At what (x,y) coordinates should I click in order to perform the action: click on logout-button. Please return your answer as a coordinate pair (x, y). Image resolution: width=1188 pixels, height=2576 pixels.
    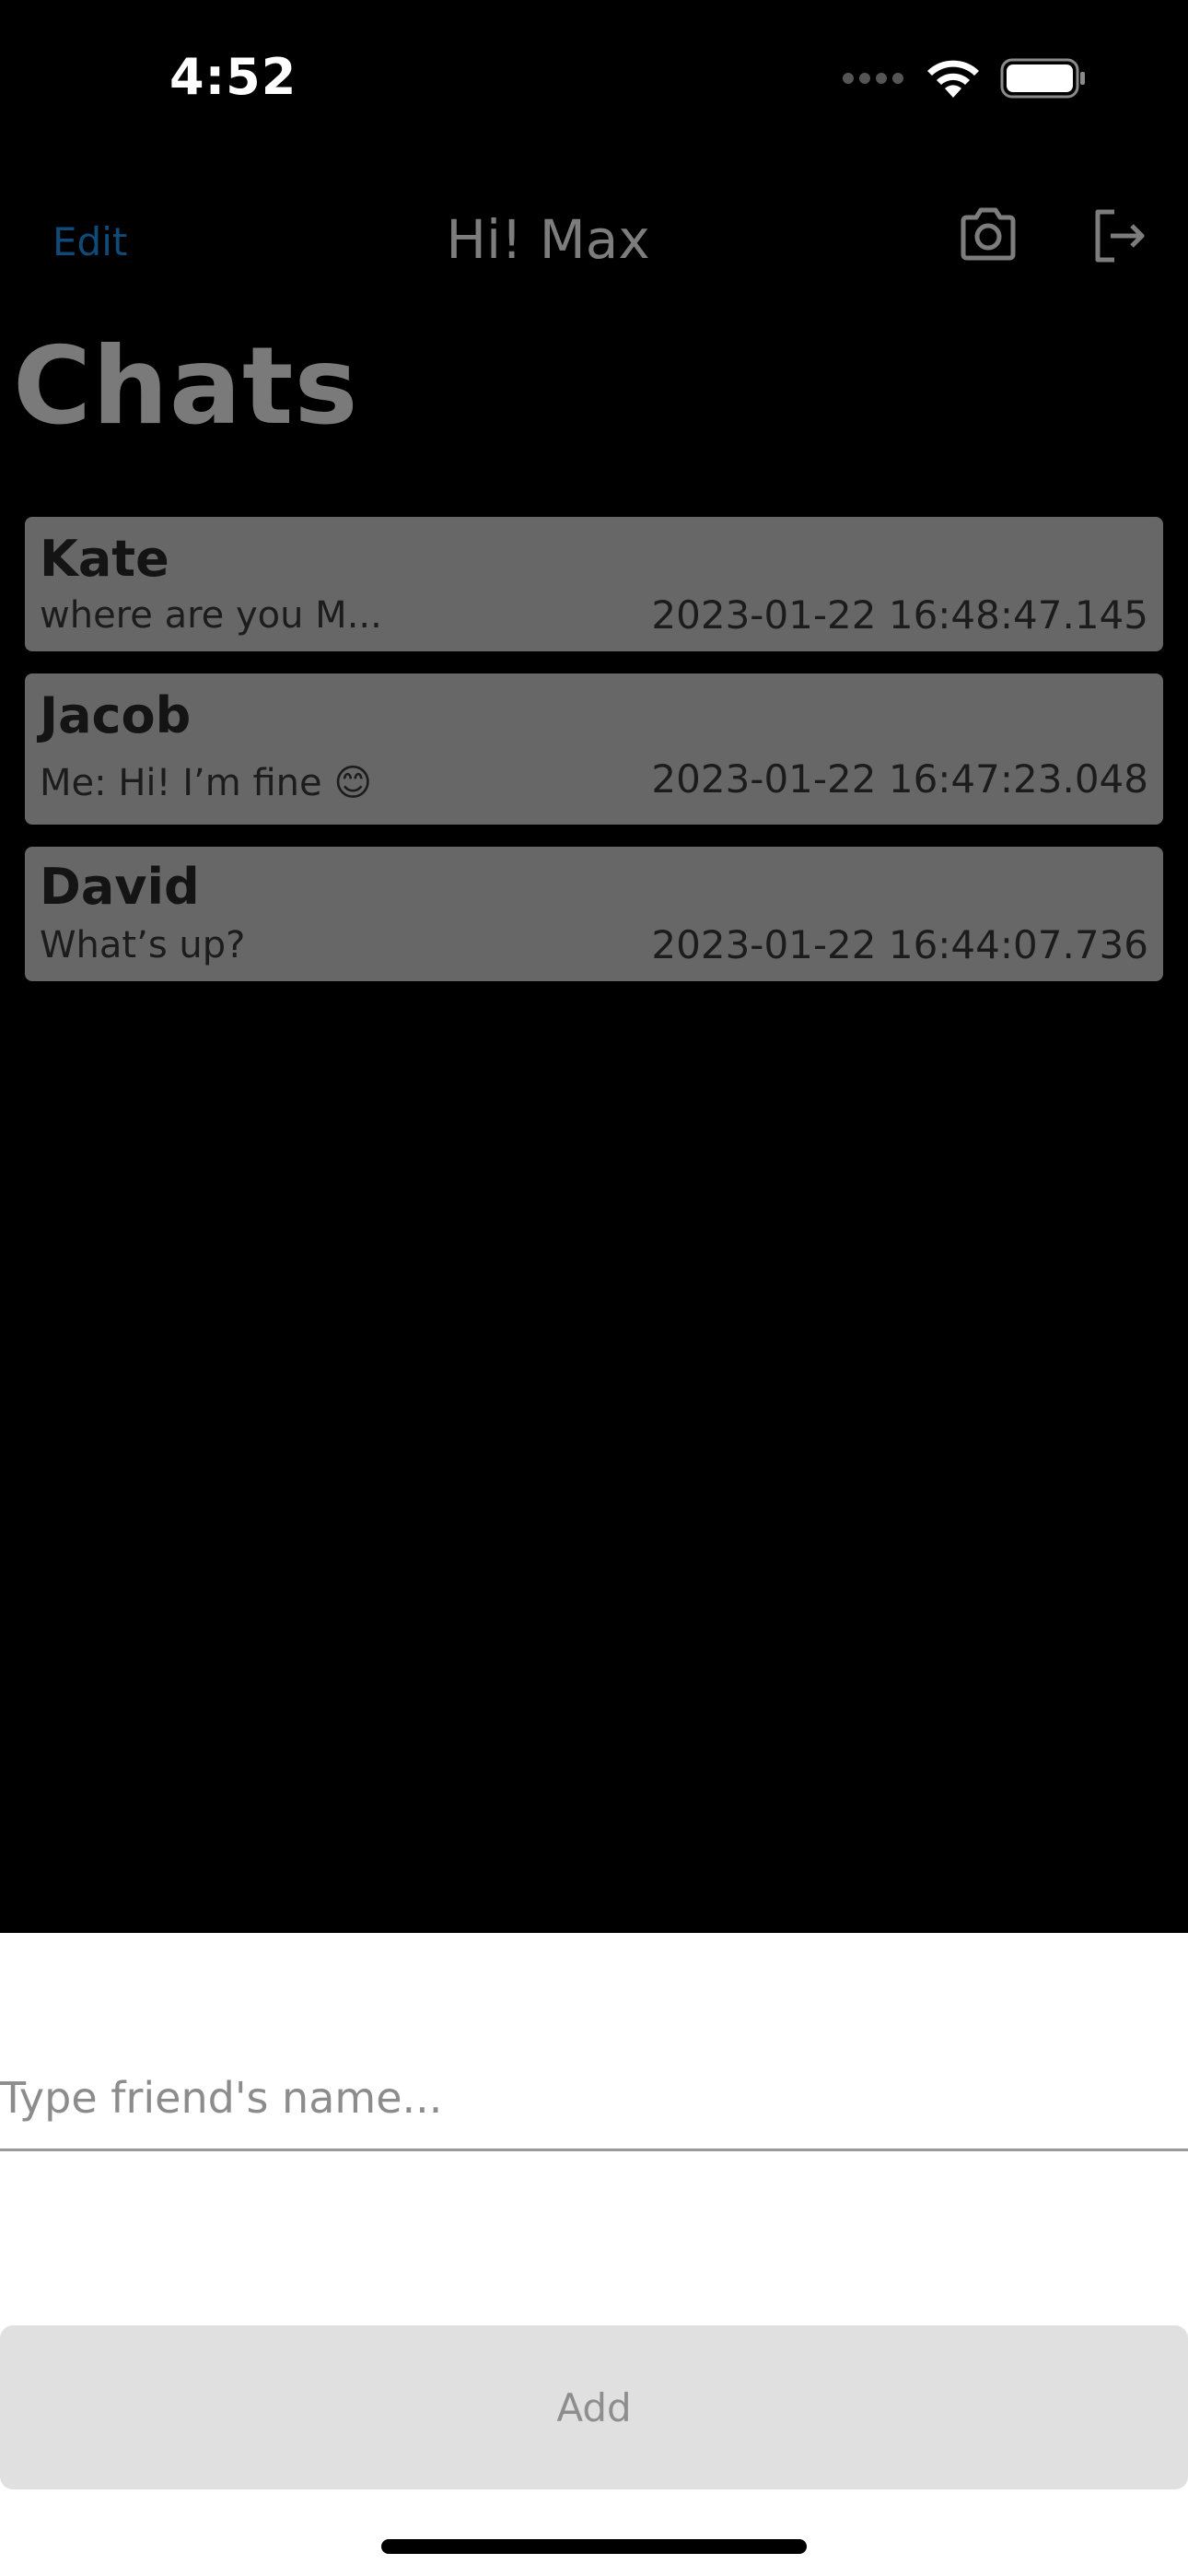
    Looking at the image, I should click on (1119, 235).